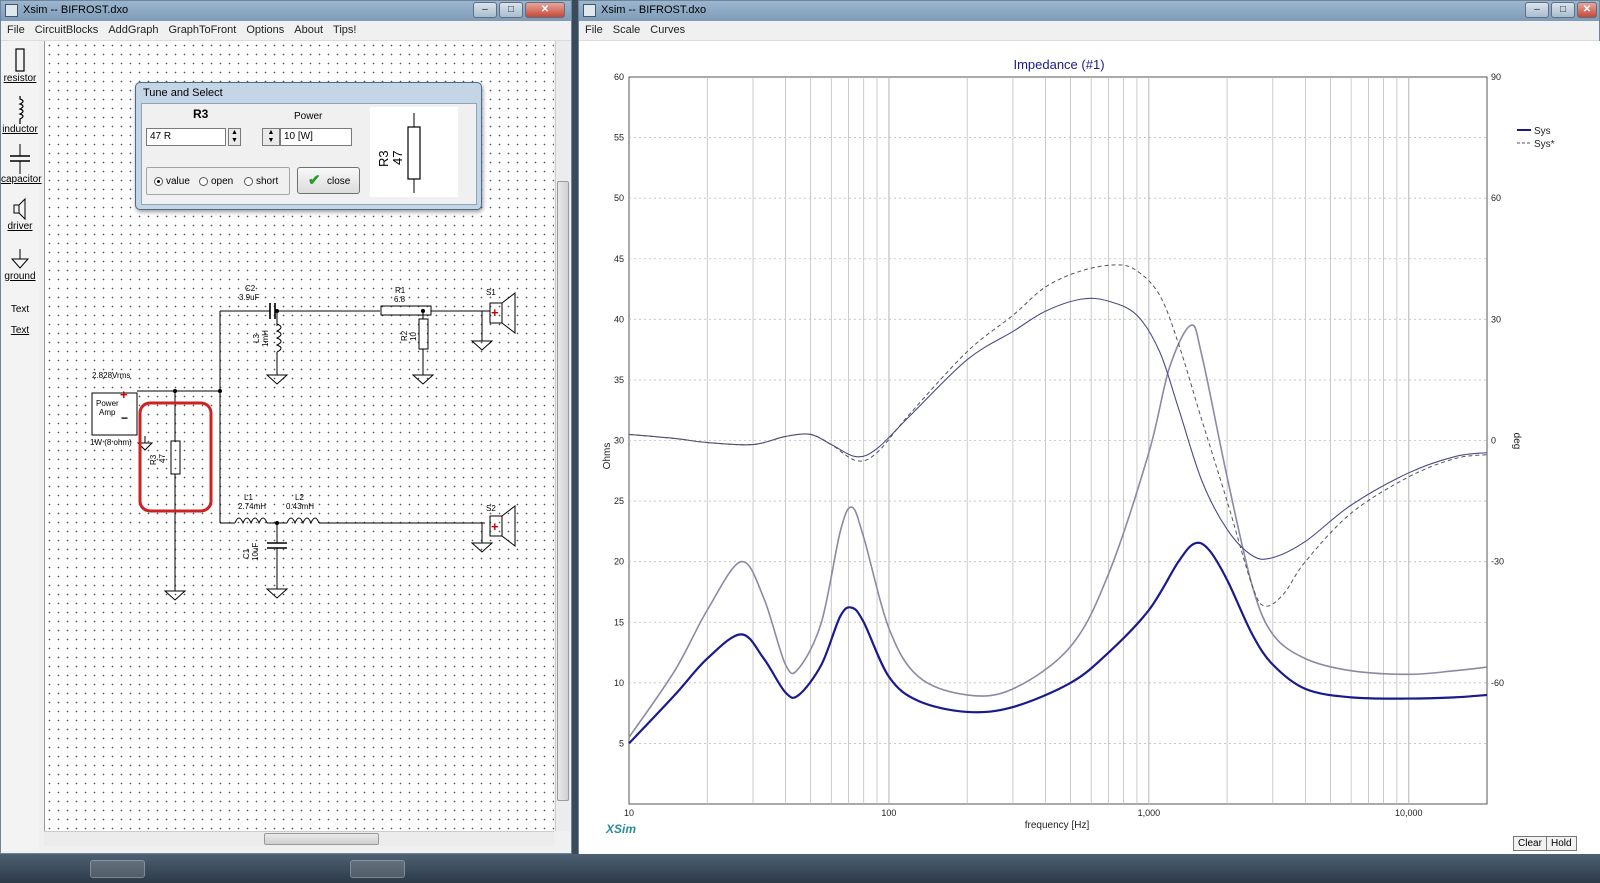  Describe the element at coordinates (1542, 131) in the screenshot. I see `legend-sys-label: Sys` at that location.